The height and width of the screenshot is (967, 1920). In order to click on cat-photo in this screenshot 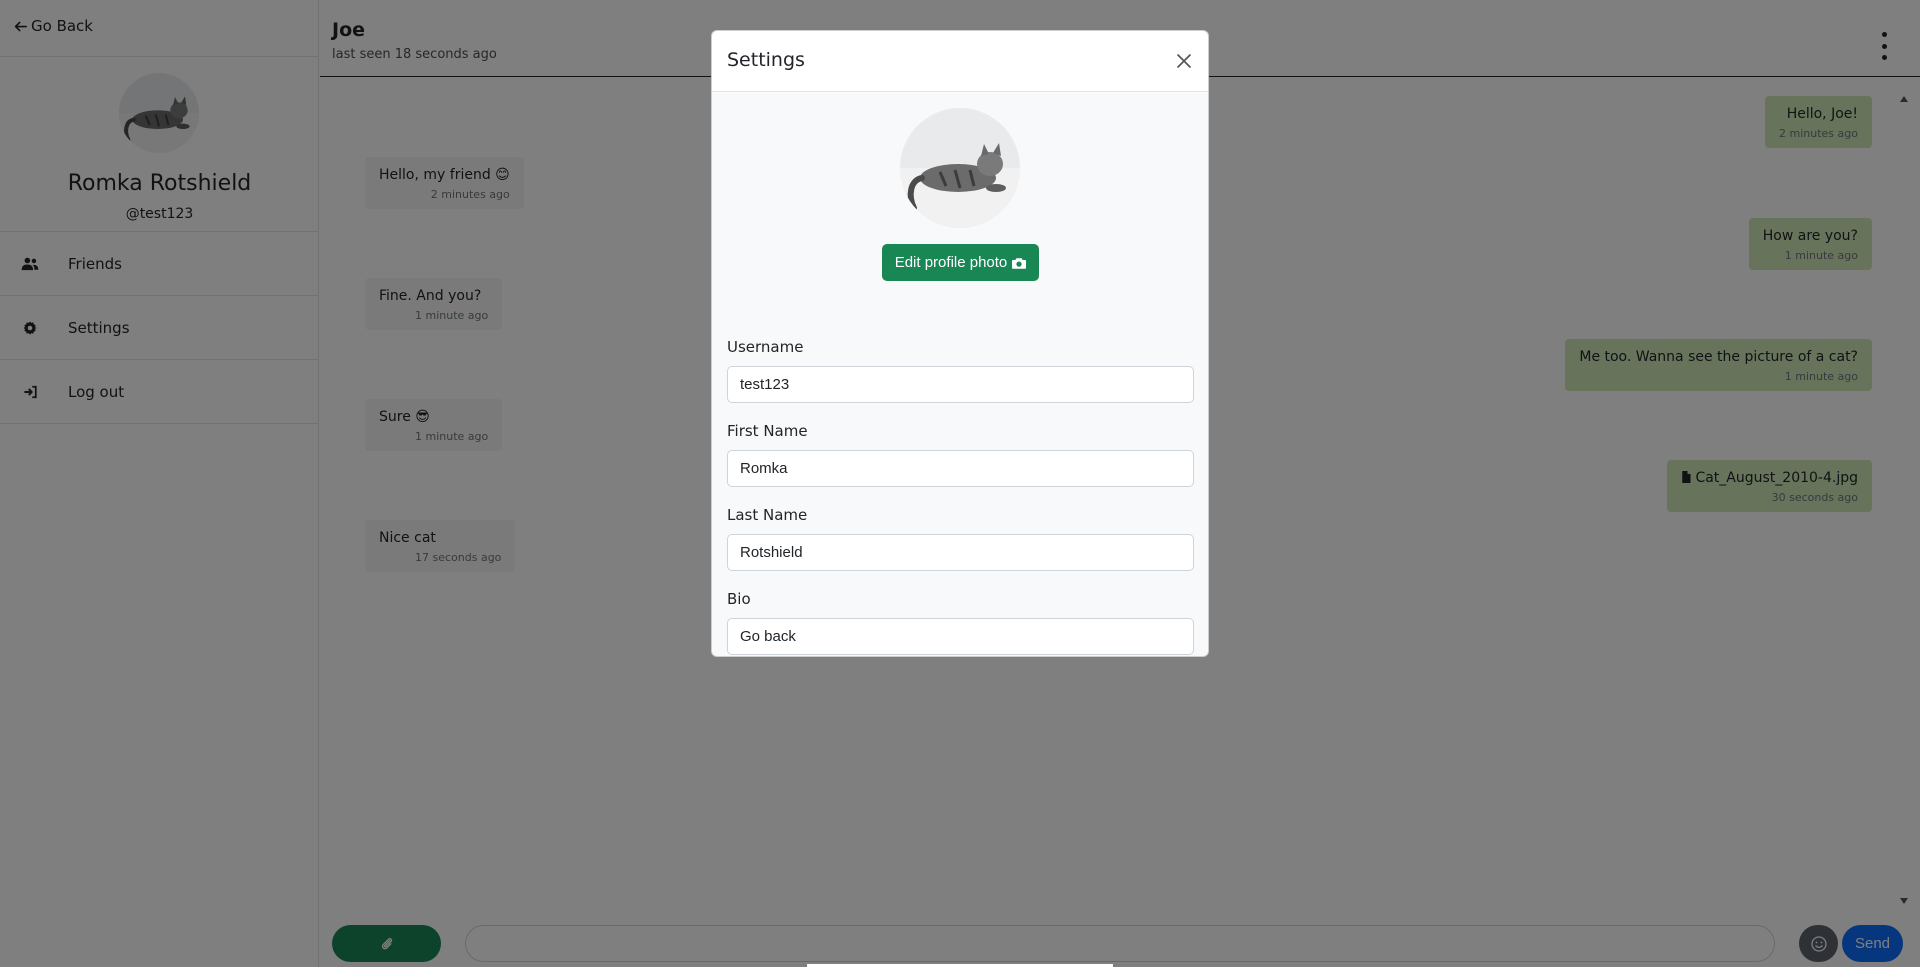, I will do `click(960, 168)`.